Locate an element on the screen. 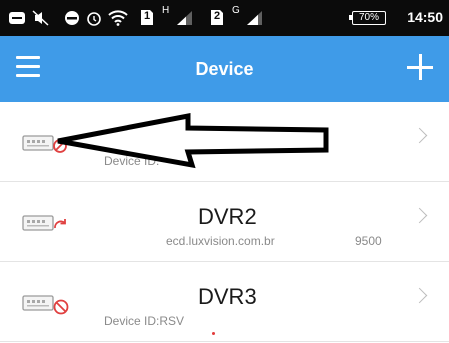 The image size is (449, 343). device-id: Device ID: is located at coordinates (132, 161).